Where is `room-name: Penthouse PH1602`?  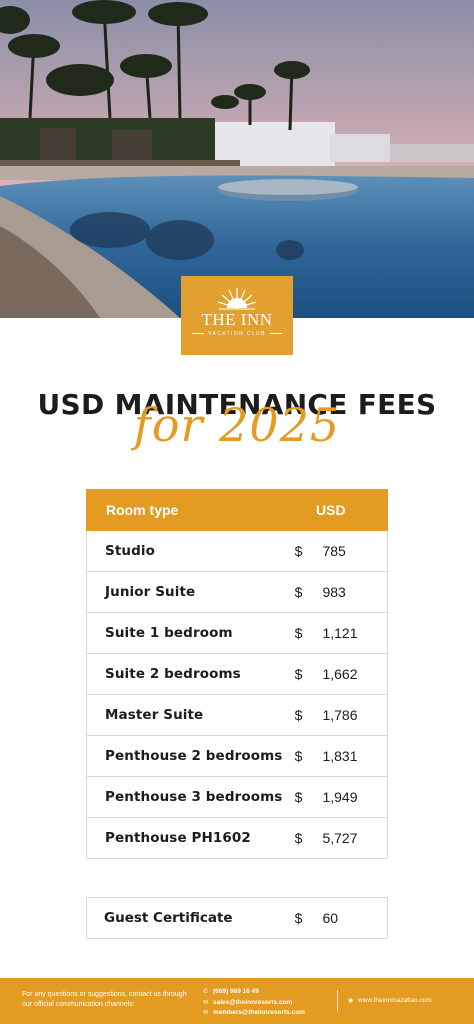
room-name: Penthouse PH1602 is located at coordinates (178, 838).